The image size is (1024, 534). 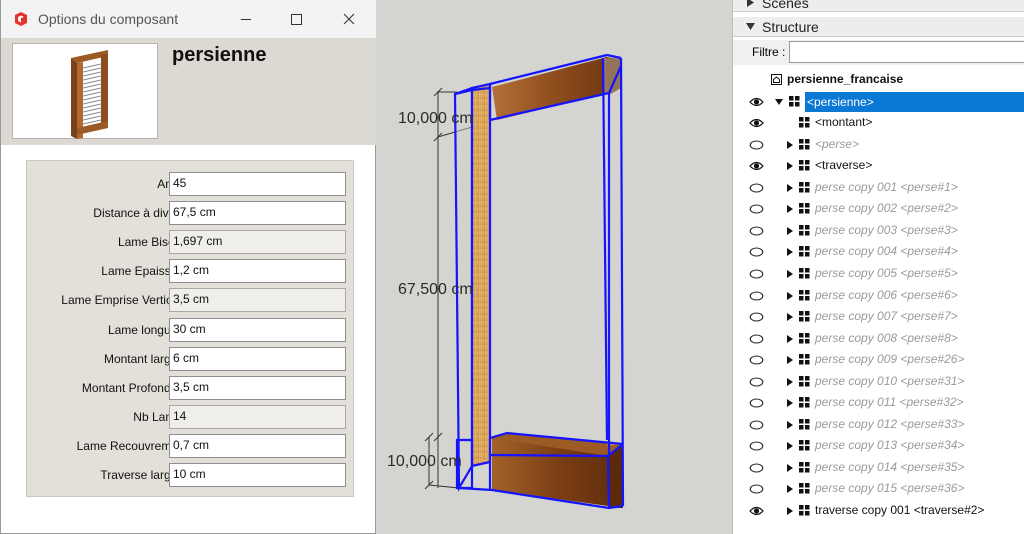 What do you see at coordinates (257, 184) in the screenshot?
I see `param-input: 45` at bounding box center [257, 184].